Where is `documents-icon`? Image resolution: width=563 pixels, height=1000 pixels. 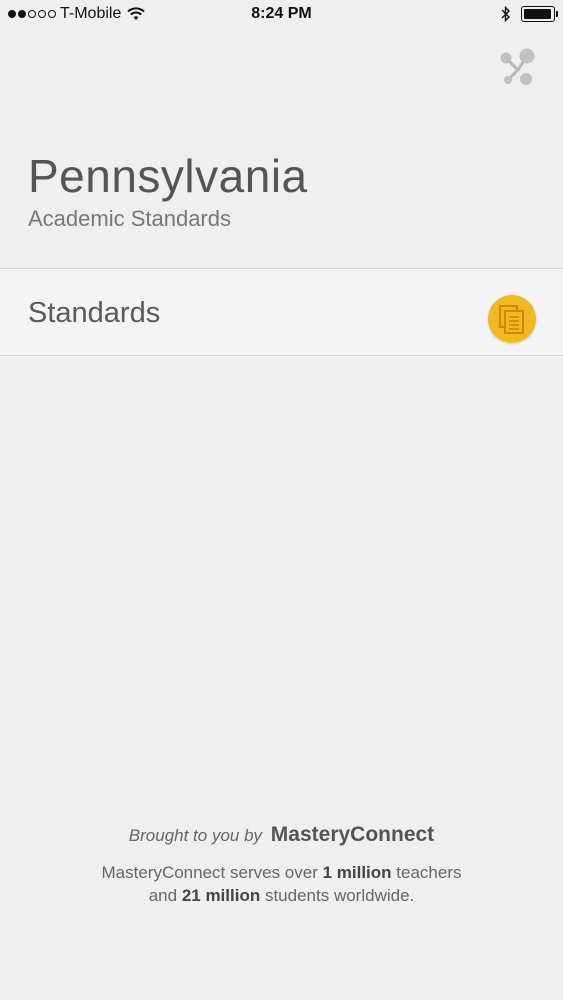 documents-icon is located at coordinates (512, 319).